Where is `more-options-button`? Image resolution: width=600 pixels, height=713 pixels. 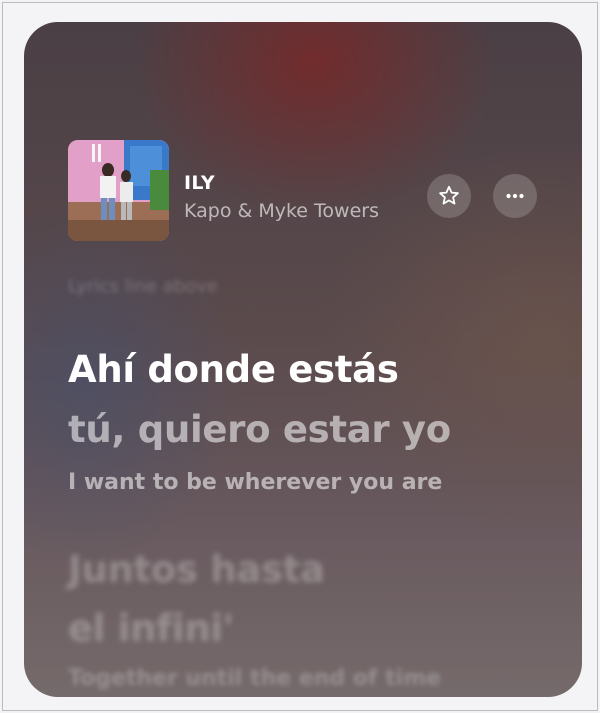 more-options-button is located at coordinates (515, 196).